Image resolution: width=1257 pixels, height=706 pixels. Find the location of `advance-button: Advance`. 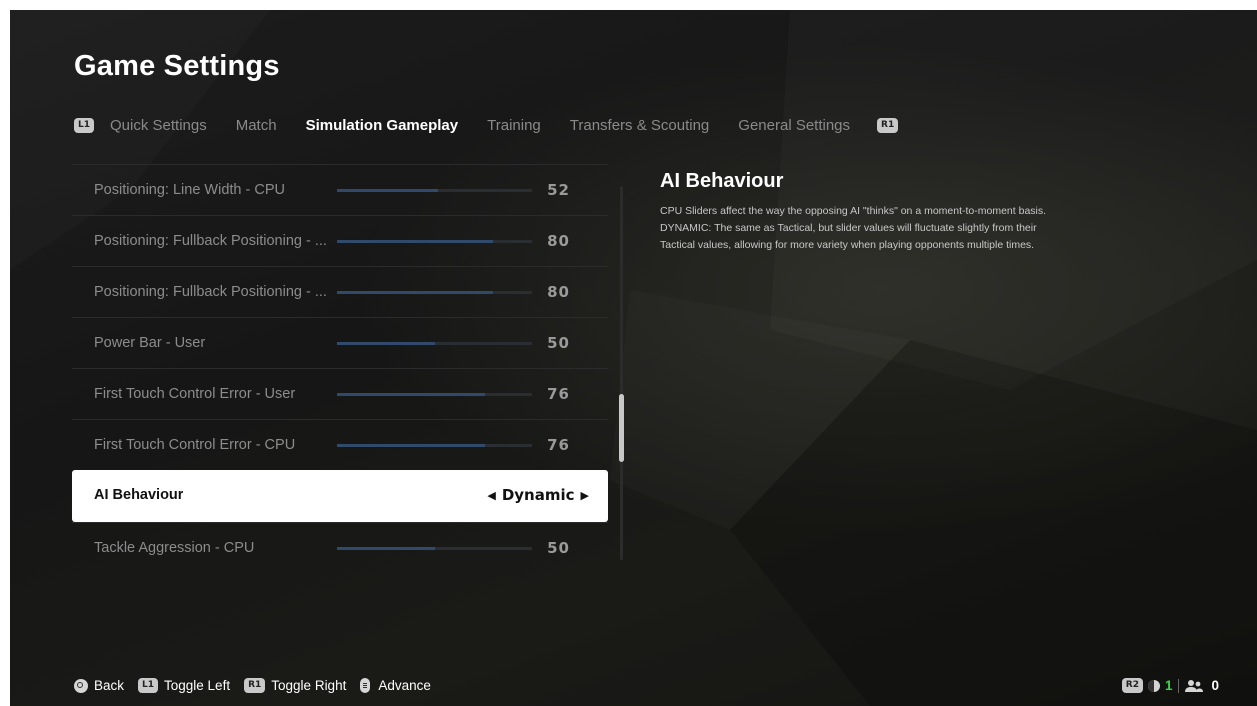

advance-button: Advance is located at coordinates (395, 685).